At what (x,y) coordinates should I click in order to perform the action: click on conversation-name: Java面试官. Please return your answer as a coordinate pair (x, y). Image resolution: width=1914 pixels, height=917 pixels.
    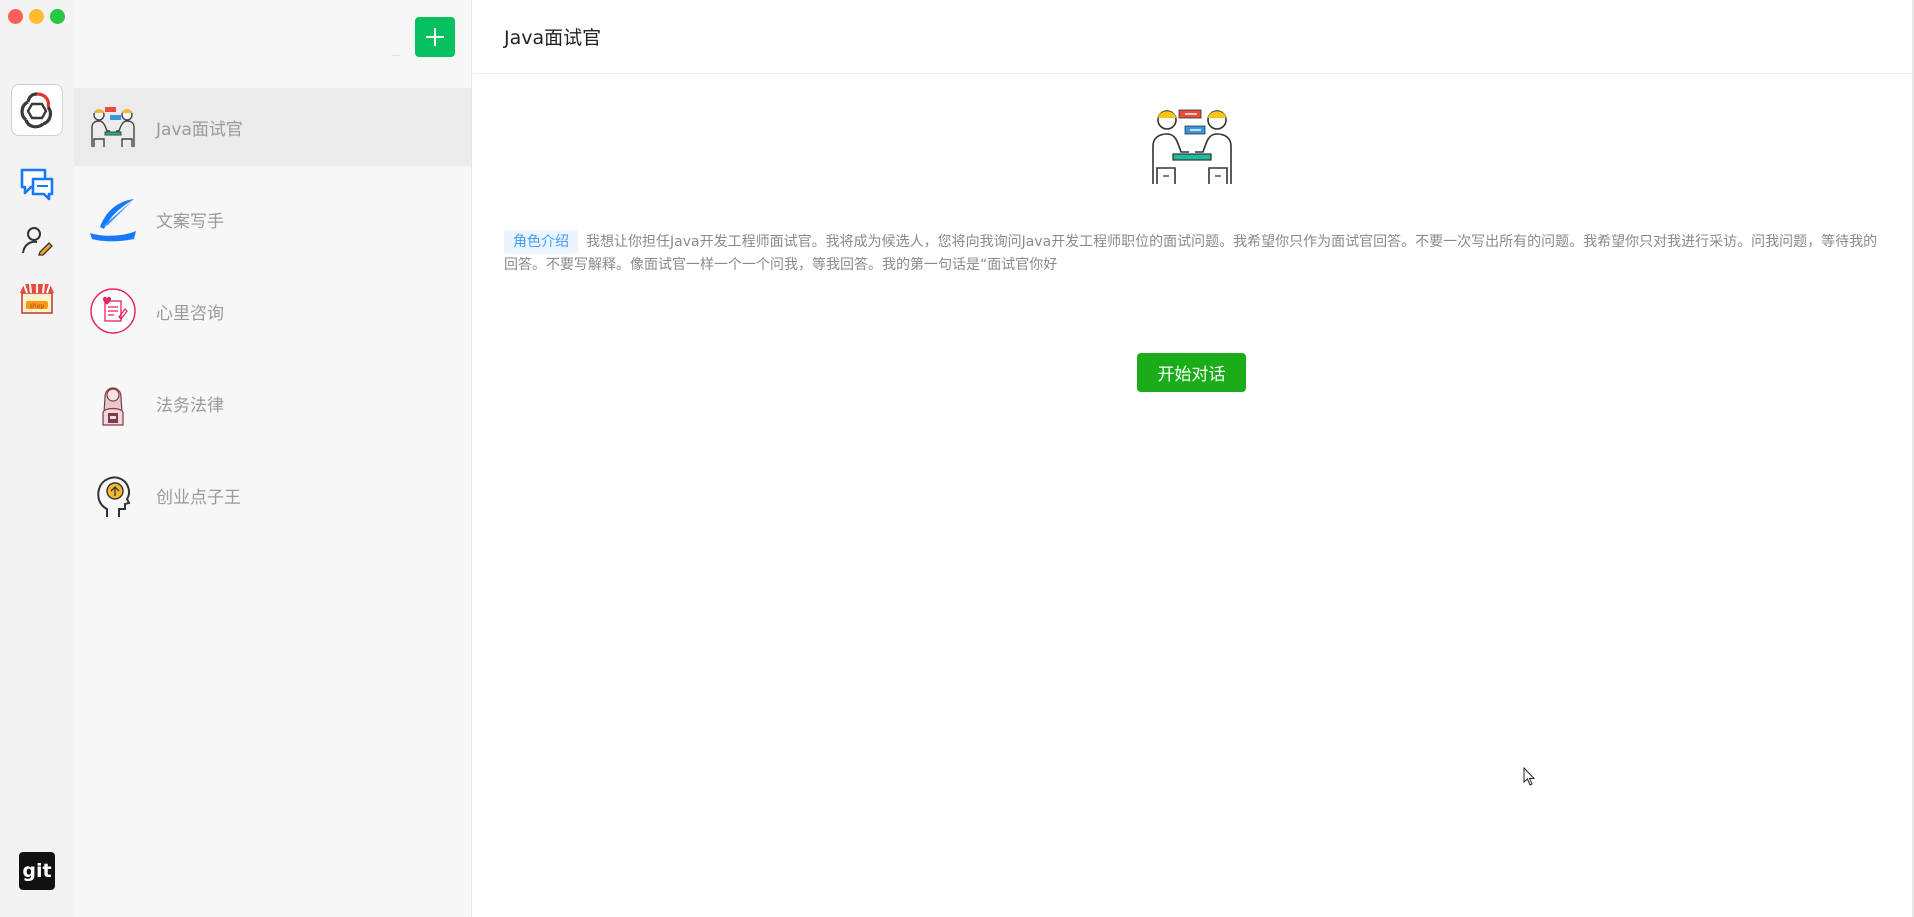
    Looking at the image, I should click on (199, 129).